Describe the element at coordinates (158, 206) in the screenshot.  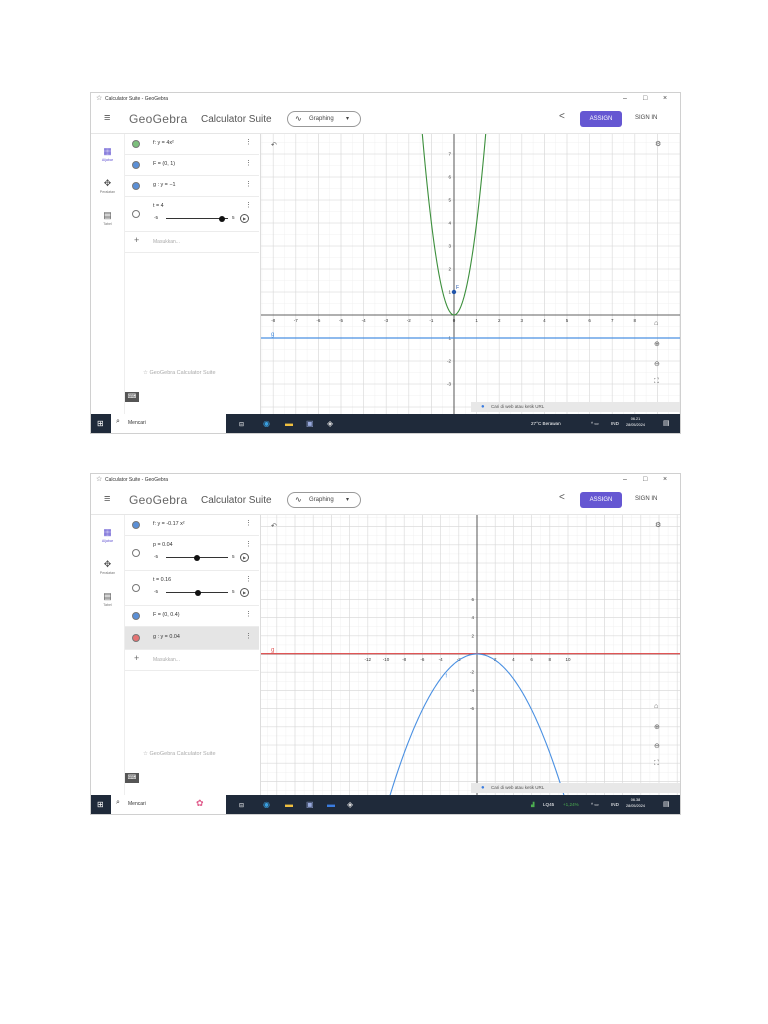
I see `expression-text: t = 4` at that location.